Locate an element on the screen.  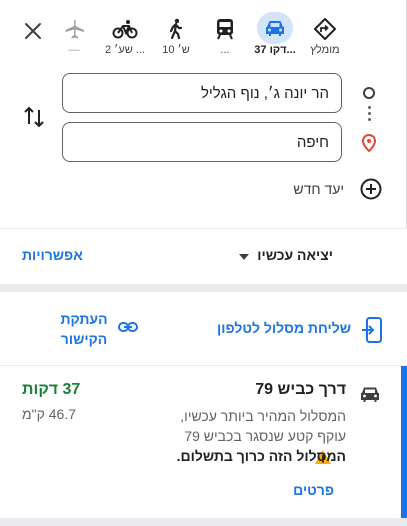
swap-directions-button is located at coordinates (34, 117).